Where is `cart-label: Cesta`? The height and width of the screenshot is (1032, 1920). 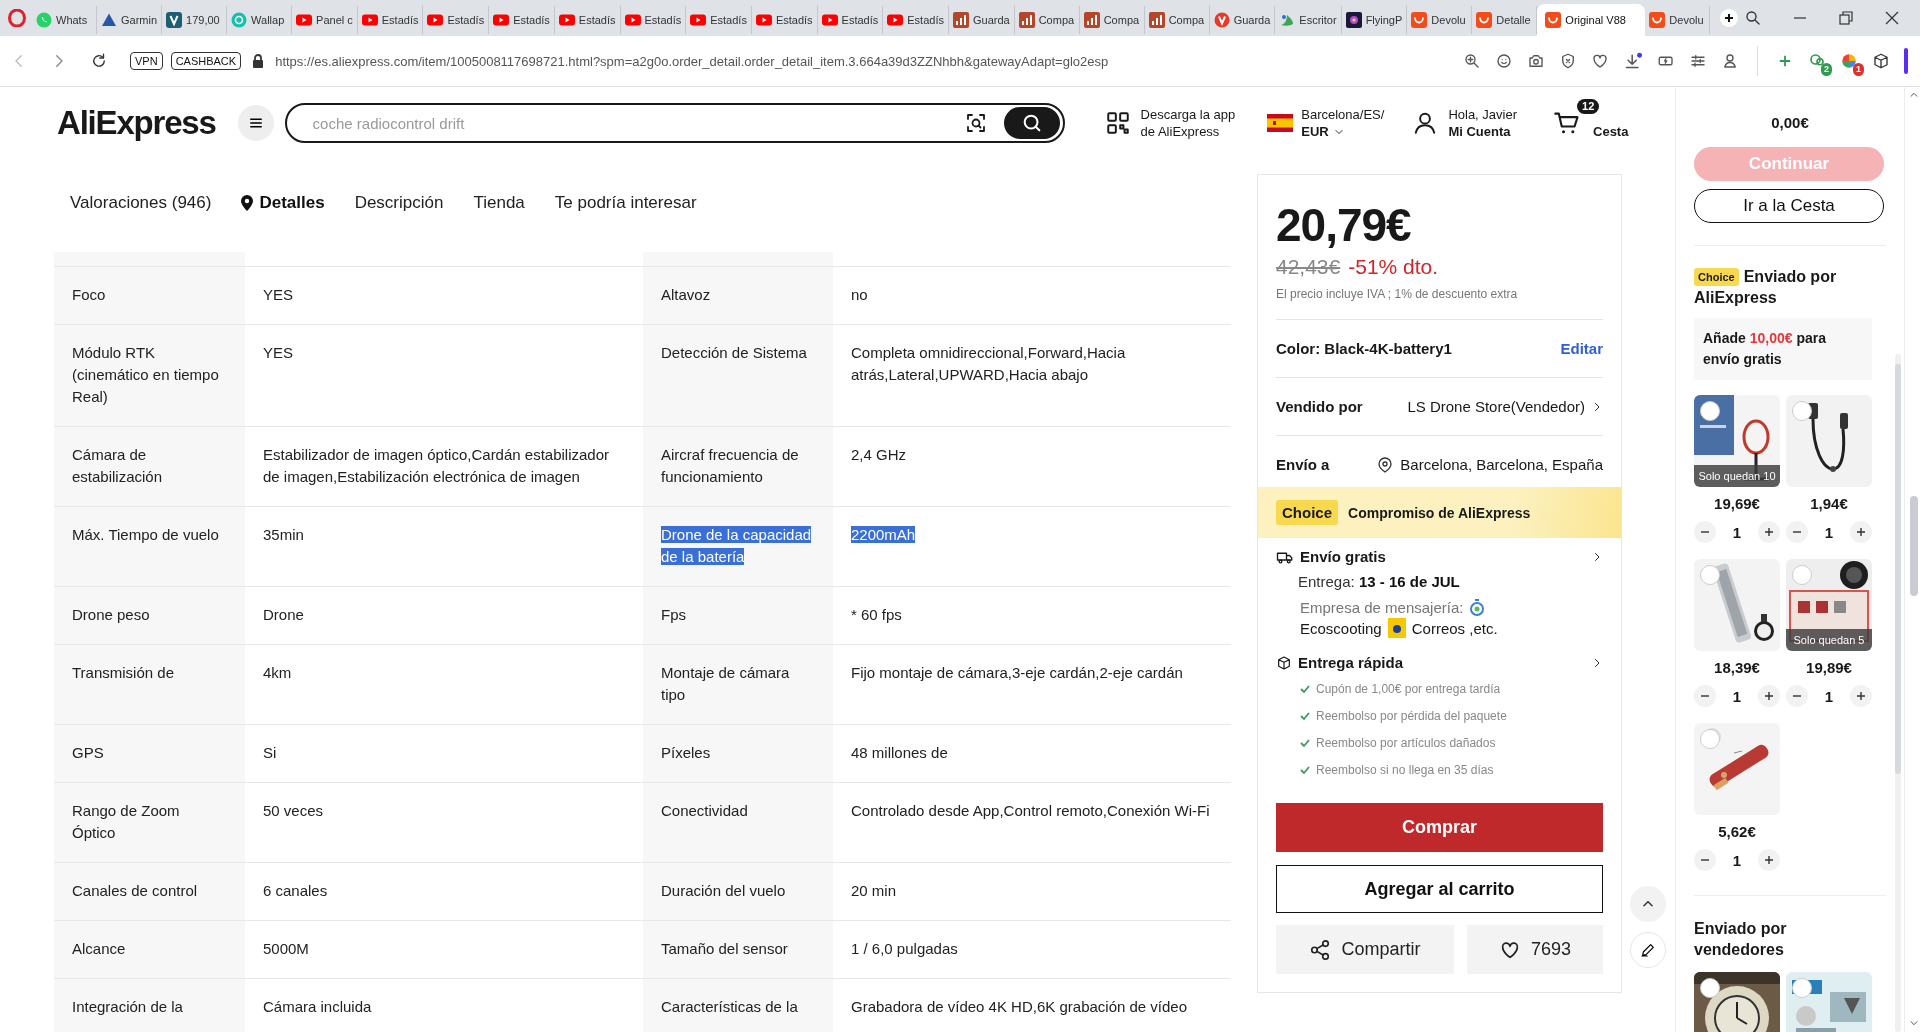
cart-label: Cesta is located at coordinates (1611, 131).